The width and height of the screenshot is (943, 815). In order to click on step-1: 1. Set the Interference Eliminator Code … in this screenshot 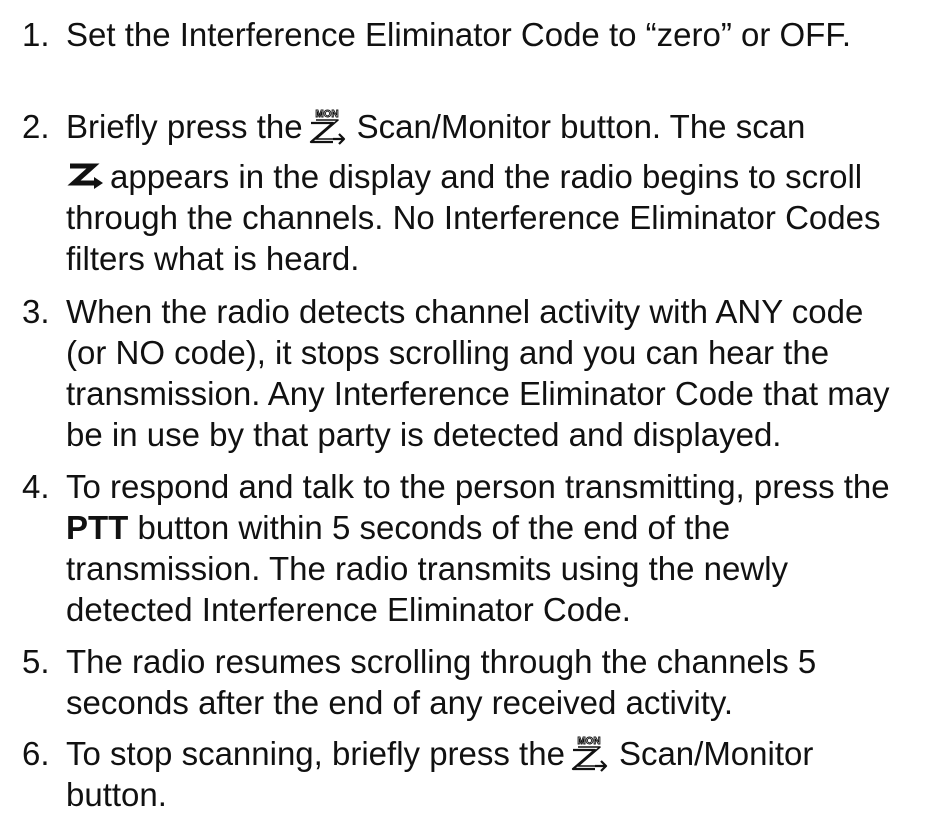, I will do `click(471, 34)`.